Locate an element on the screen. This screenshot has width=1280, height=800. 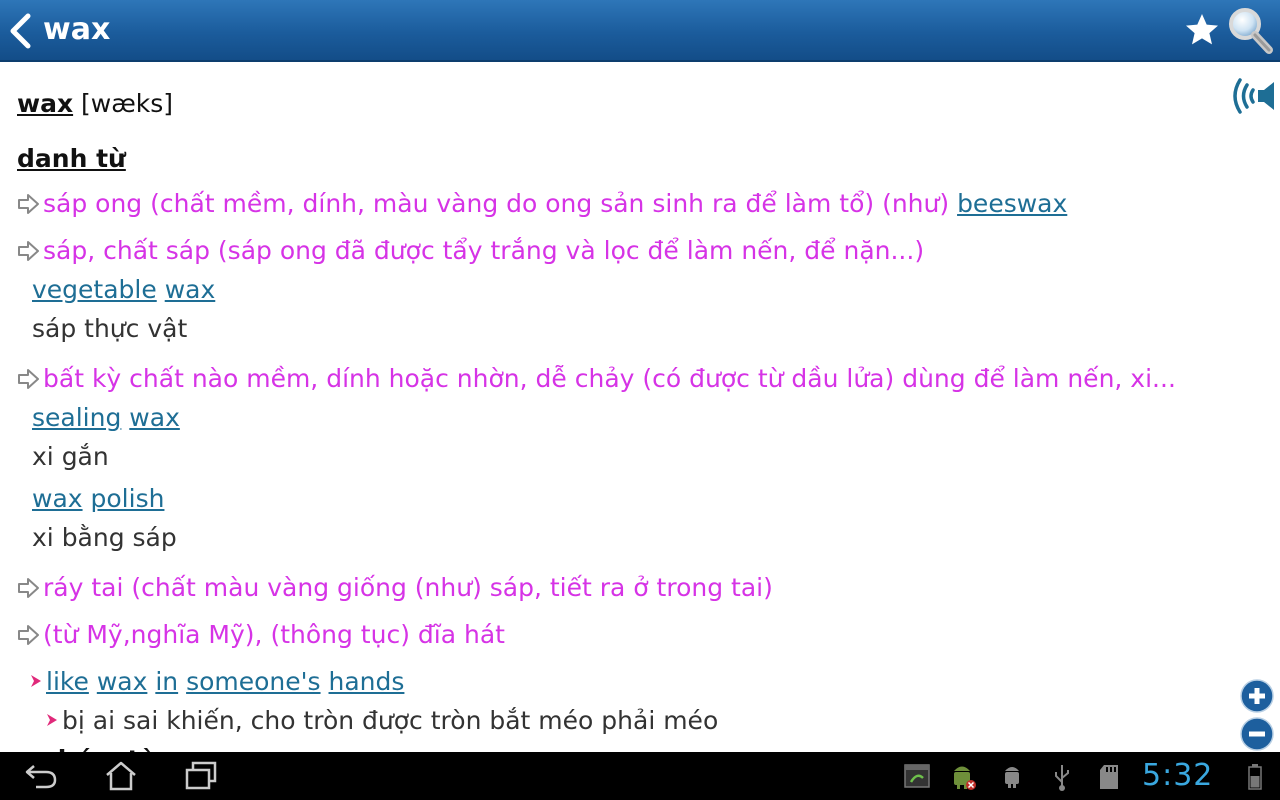
home-nav-icon is located at coordinates (121, 776).